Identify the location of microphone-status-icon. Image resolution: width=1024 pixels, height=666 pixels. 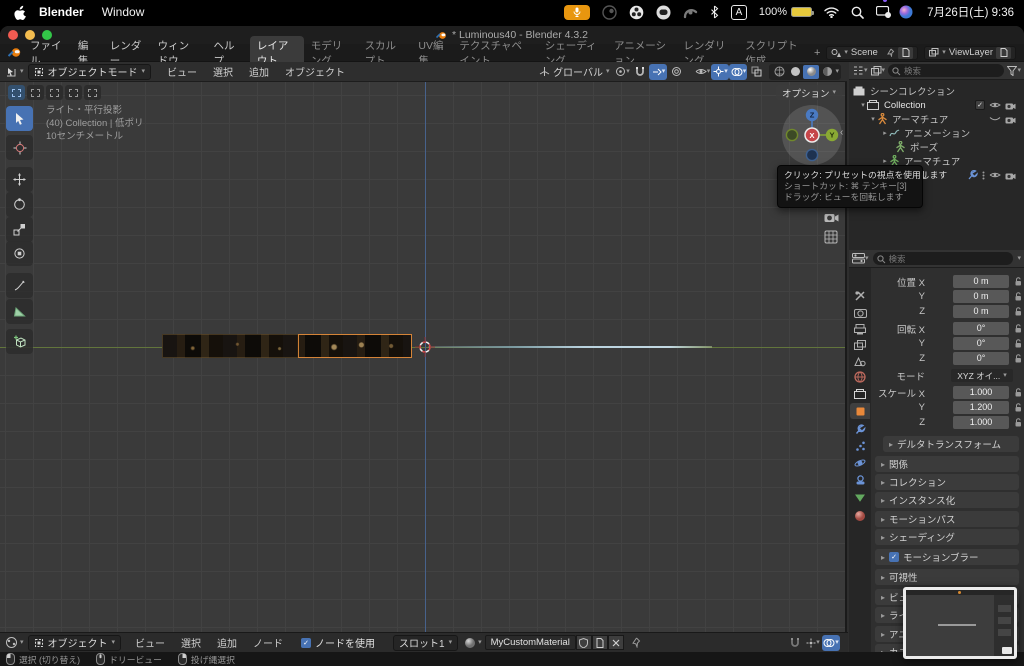
(576, 12).